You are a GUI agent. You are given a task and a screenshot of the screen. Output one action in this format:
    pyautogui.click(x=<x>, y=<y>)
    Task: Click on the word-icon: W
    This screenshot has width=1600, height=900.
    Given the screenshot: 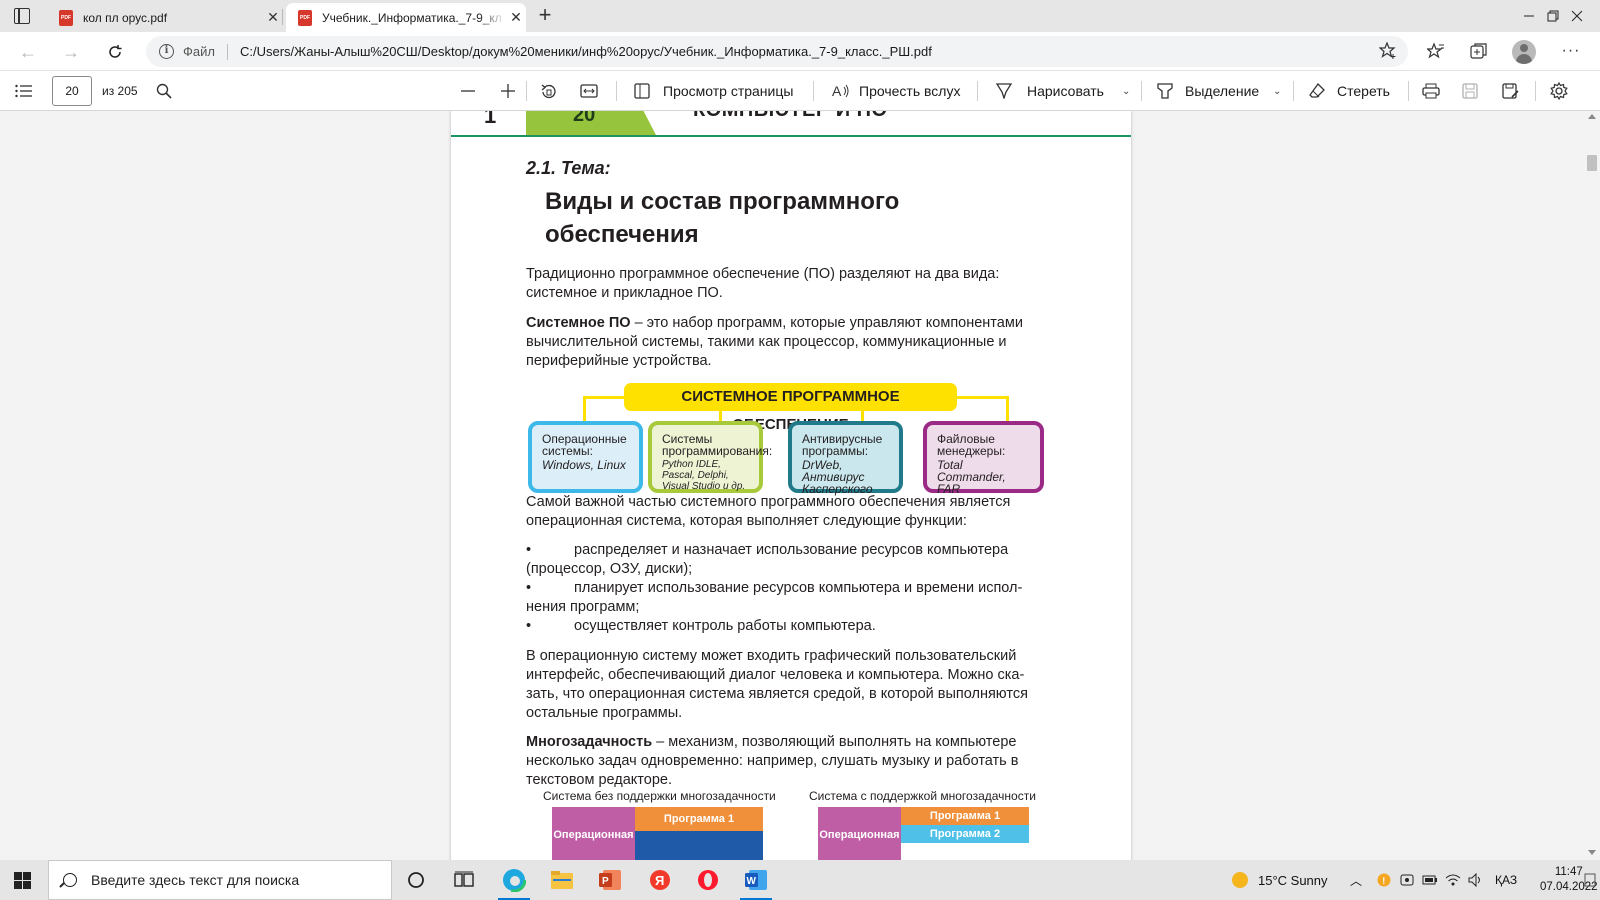 What is the action you would take?
    pyautogui.click(x=756, y=880)
    